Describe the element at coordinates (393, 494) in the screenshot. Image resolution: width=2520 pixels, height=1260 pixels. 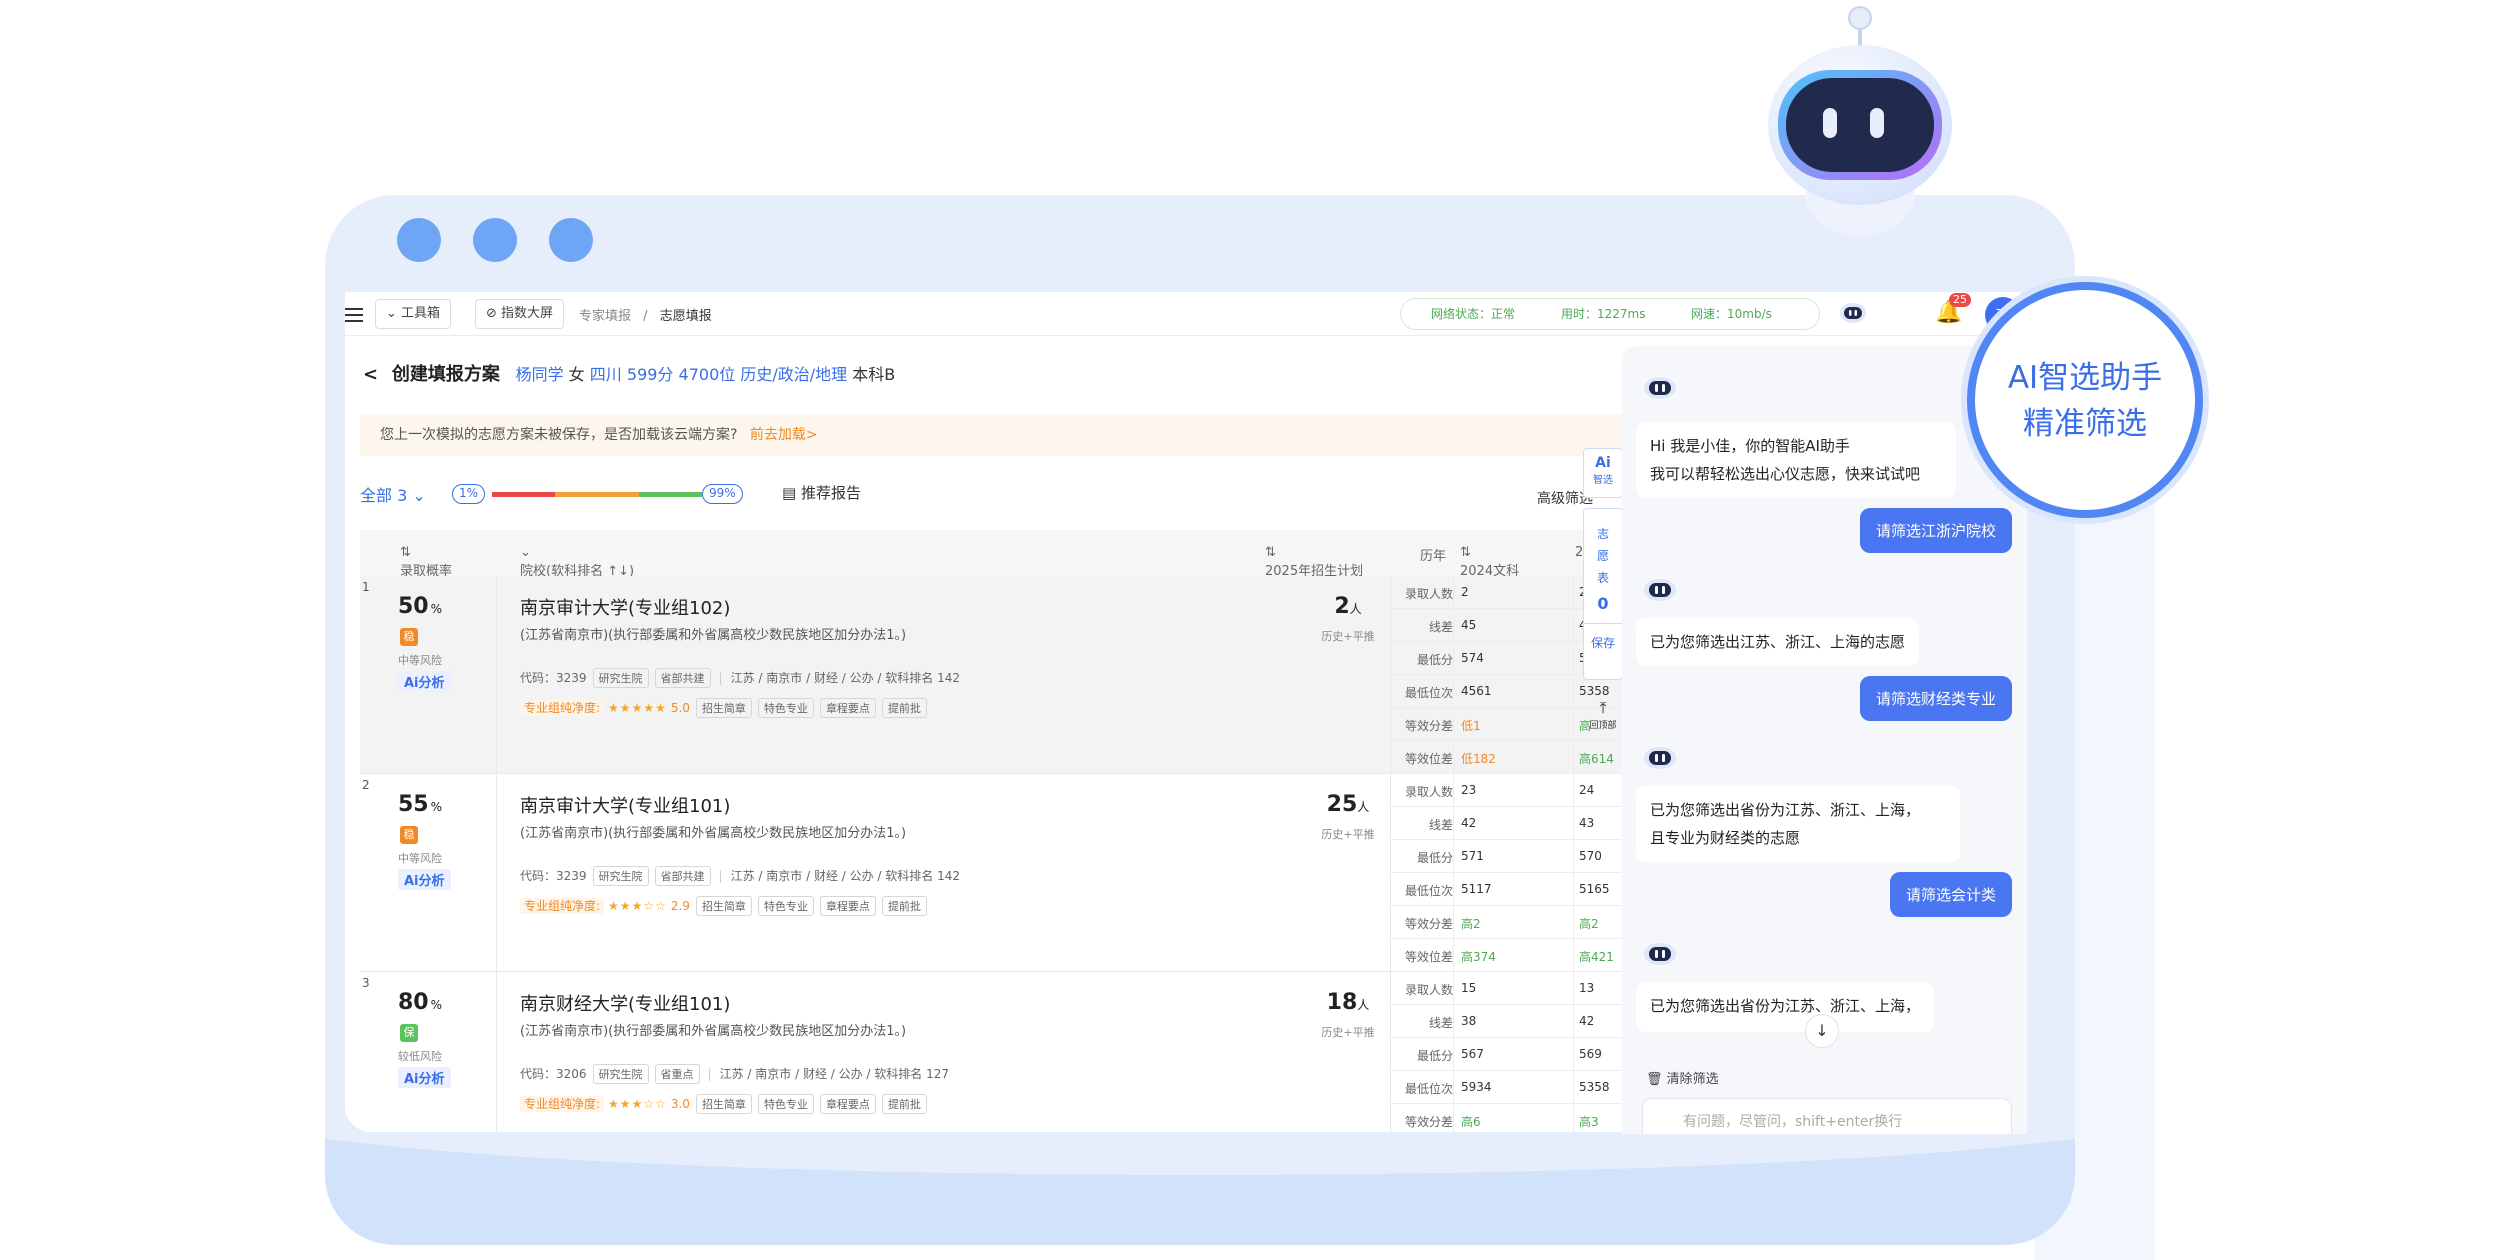
I see `filter-all-dropdown: 全部 3 ⌄` at that location.